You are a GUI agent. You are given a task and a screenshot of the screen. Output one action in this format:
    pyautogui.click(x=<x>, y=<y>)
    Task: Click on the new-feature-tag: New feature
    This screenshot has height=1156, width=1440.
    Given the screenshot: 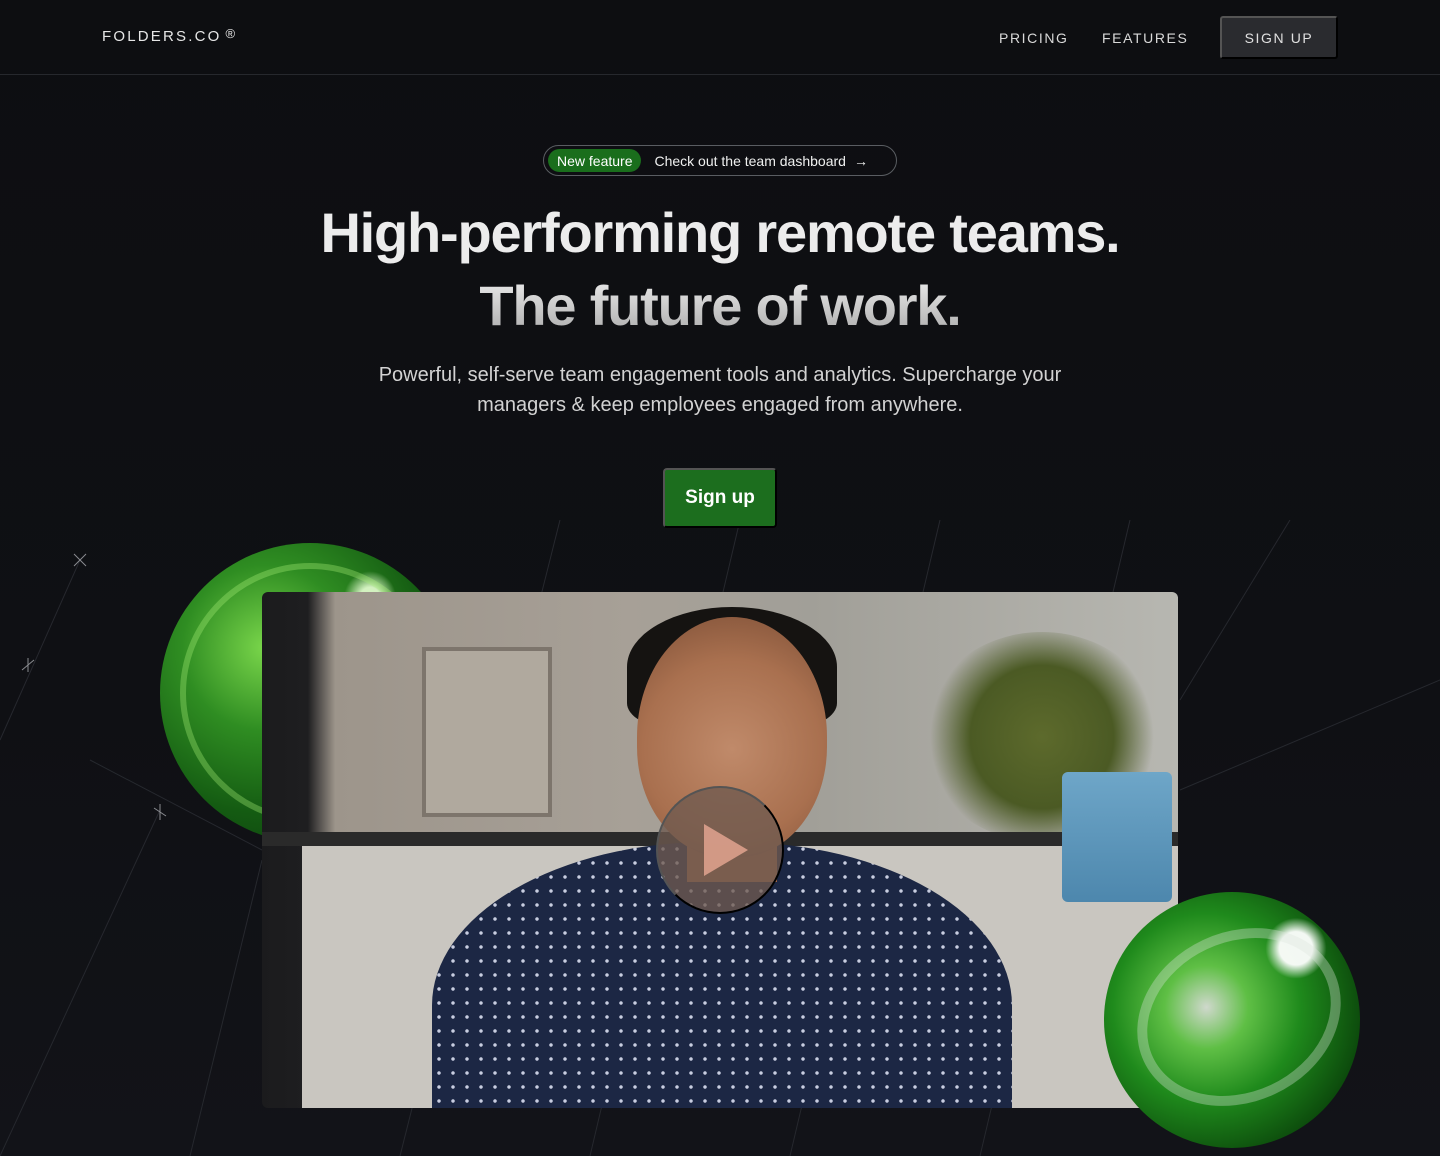 What is the action you would take?
    pyautogui.click(x=595, y=160)
    